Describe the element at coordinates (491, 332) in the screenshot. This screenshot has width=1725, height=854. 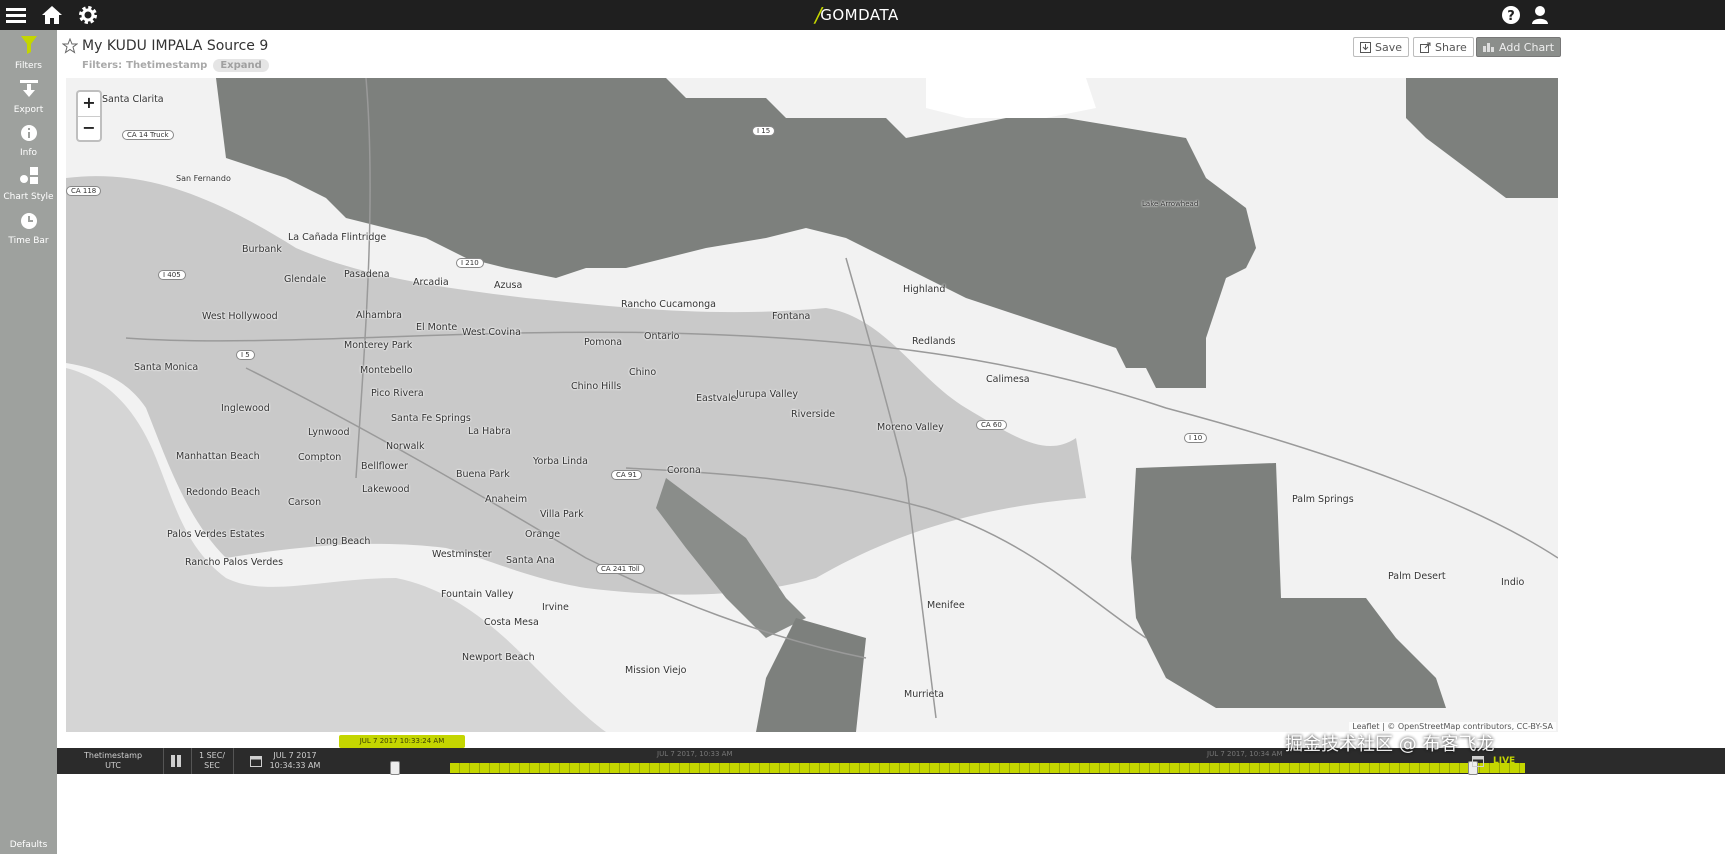
I see `map-label: West Covina` at that location.